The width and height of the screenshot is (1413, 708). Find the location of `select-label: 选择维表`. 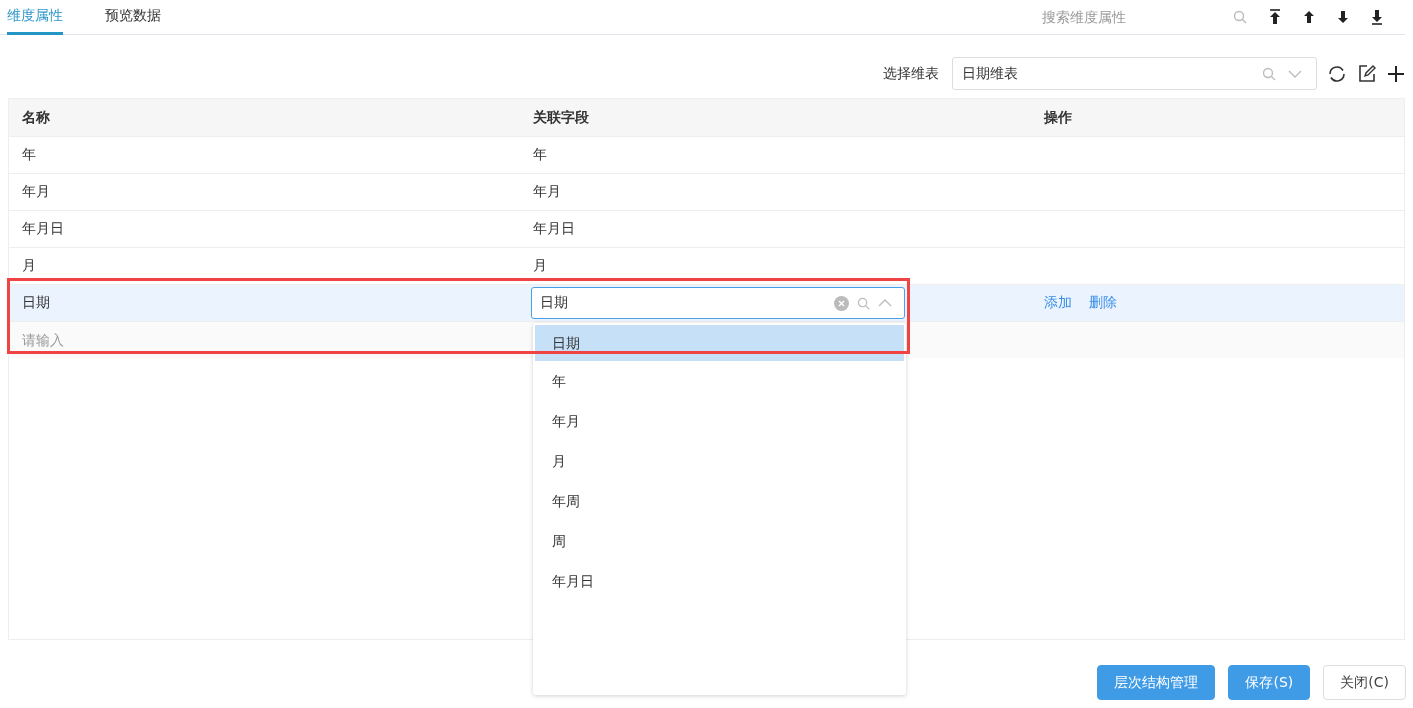

select-label: 选择维表 is located at coordinates (911, 73).